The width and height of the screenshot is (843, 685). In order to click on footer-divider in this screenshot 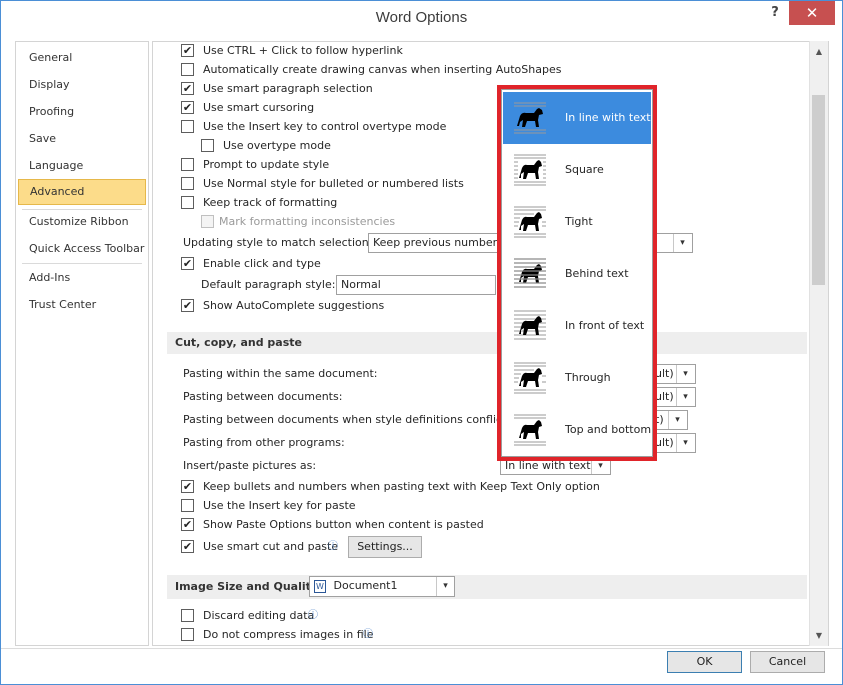, I will do `click(421, 648)`.